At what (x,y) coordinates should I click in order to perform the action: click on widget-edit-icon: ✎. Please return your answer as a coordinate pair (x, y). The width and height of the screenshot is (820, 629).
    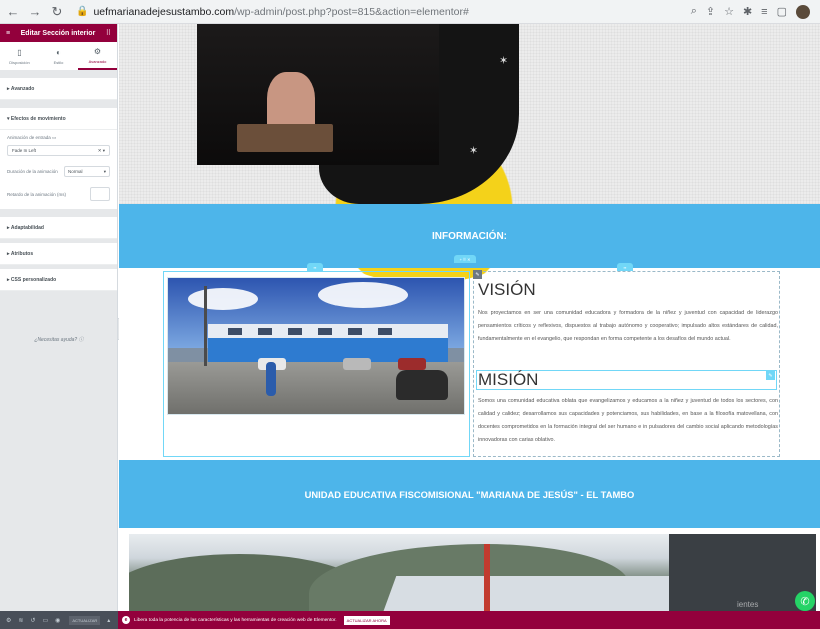
    Looking at the image, I should click on (770, 375).